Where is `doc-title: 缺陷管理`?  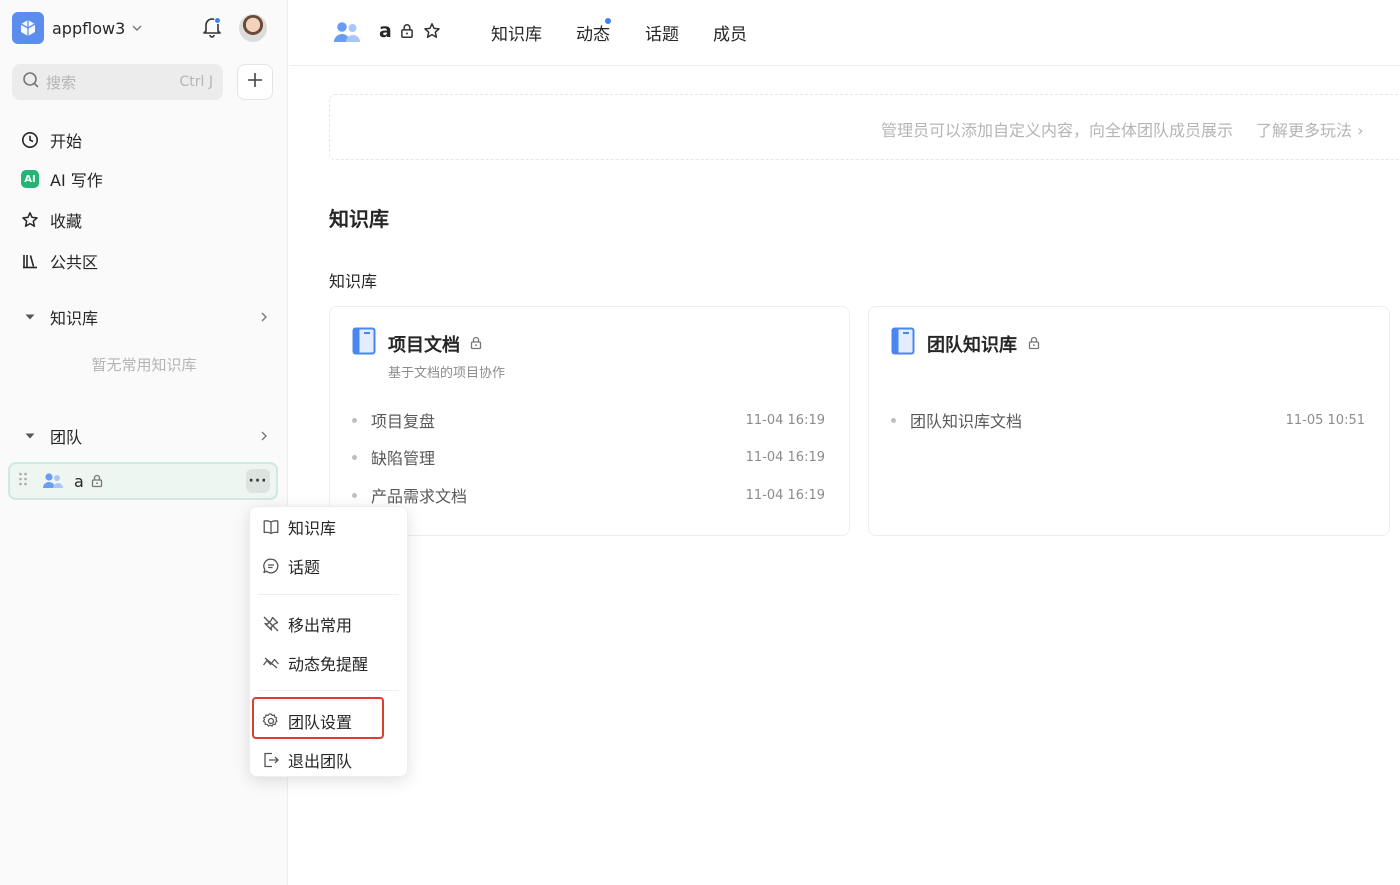
doc-title: 缺陷管理 is located at coordinates (403, 458).